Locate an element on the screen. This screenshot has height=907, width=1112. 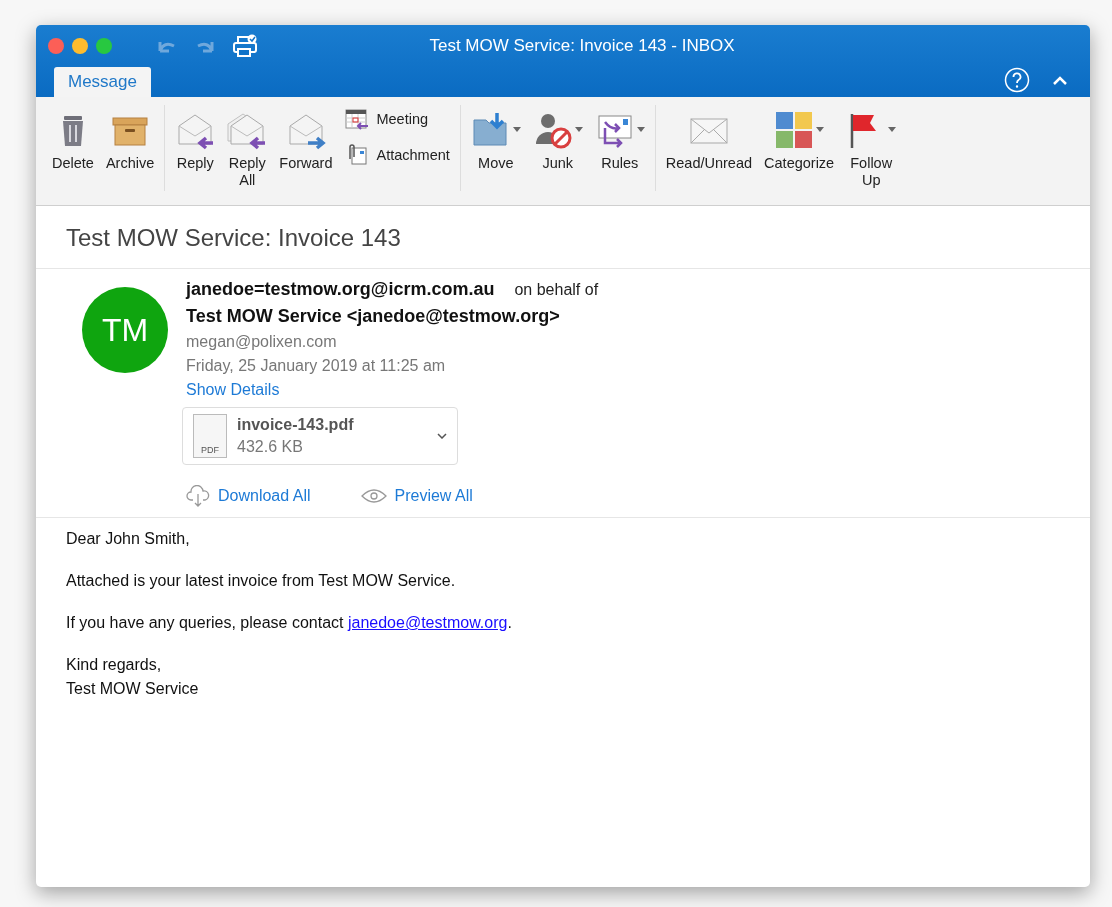
body-text: Test MOW Service is located at coordinates (133, 689).